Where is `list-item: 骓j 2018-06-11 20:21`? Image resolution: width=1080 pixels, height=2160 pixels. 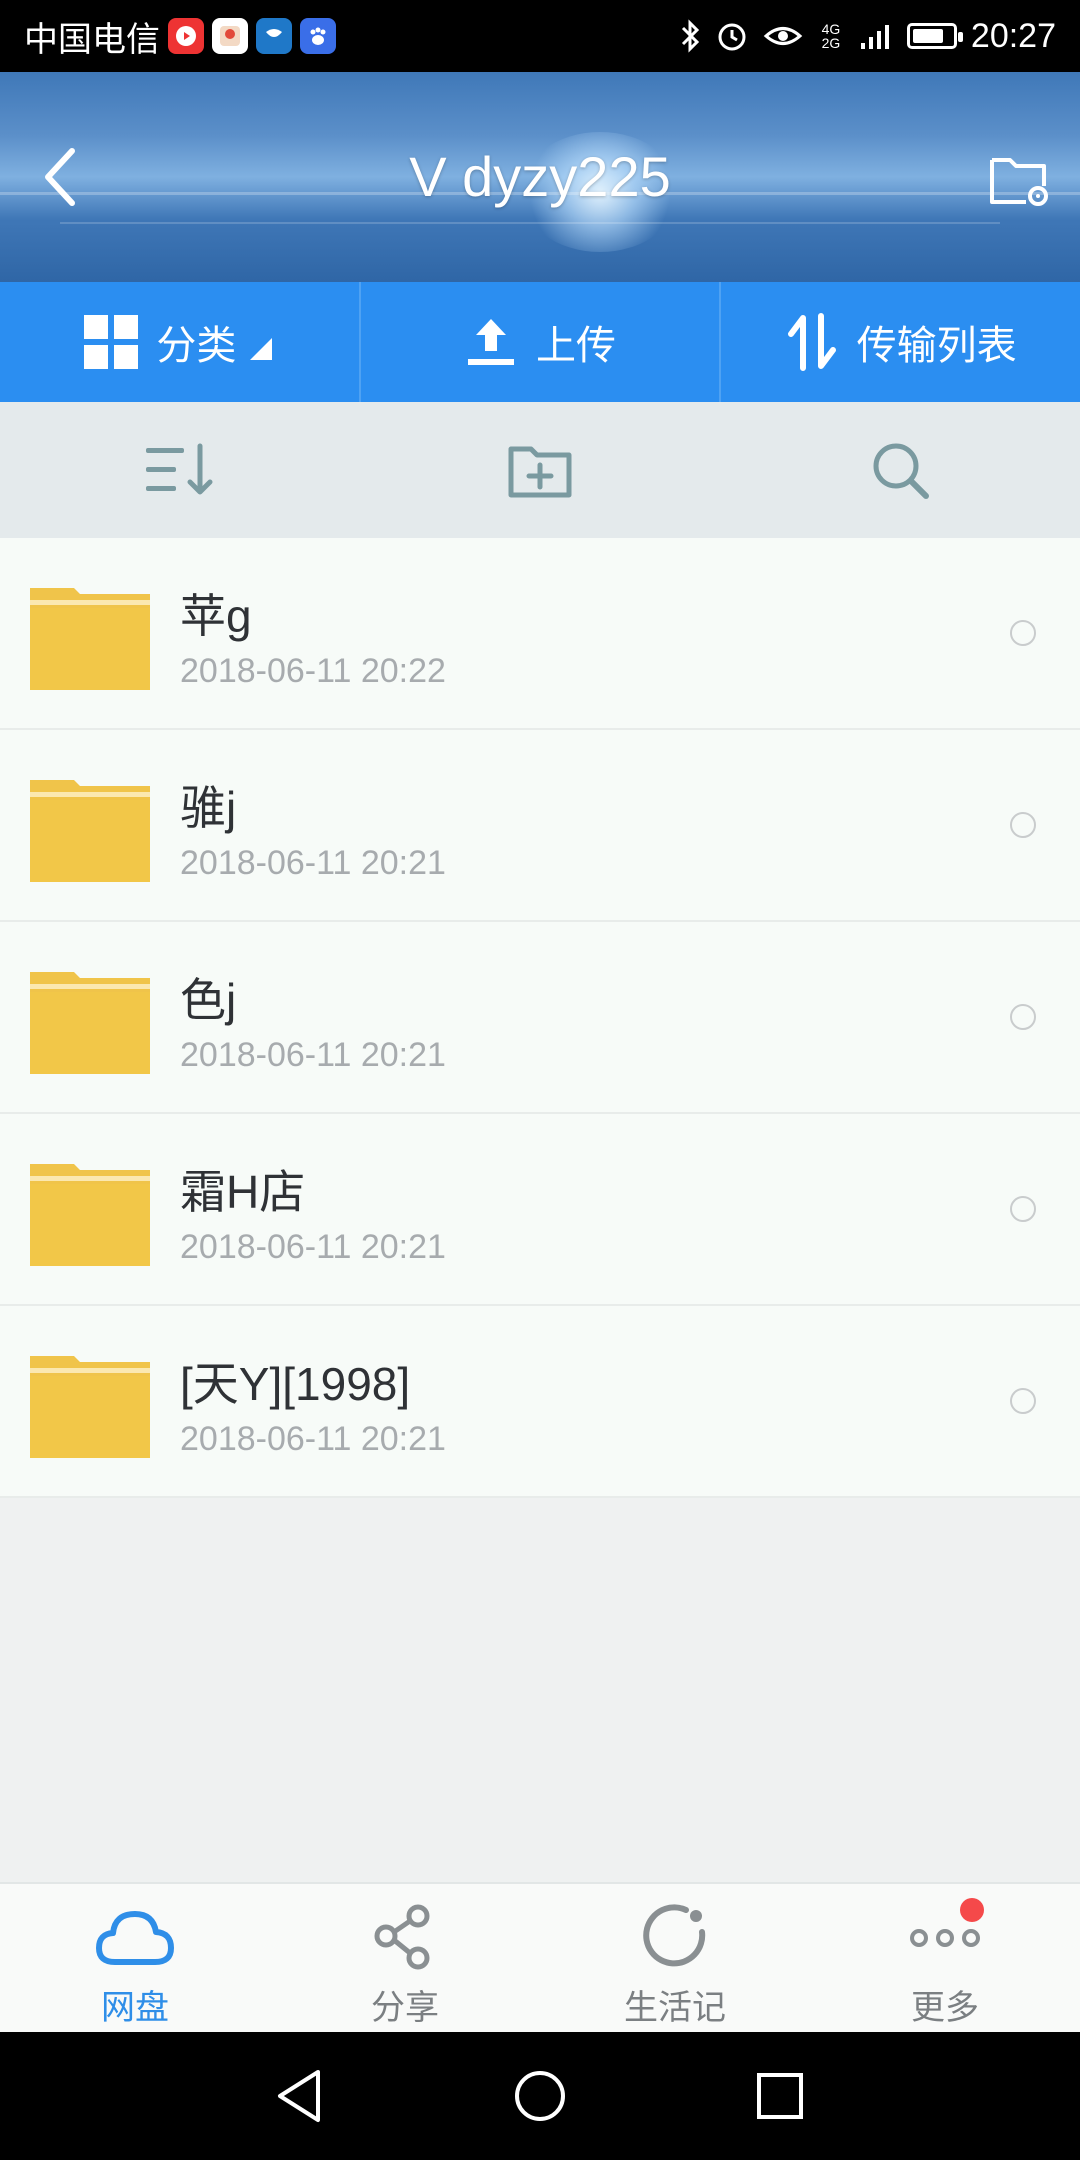 list-item: 骓j 2018-06-11 20:21 is located at coordinates (540, 826).